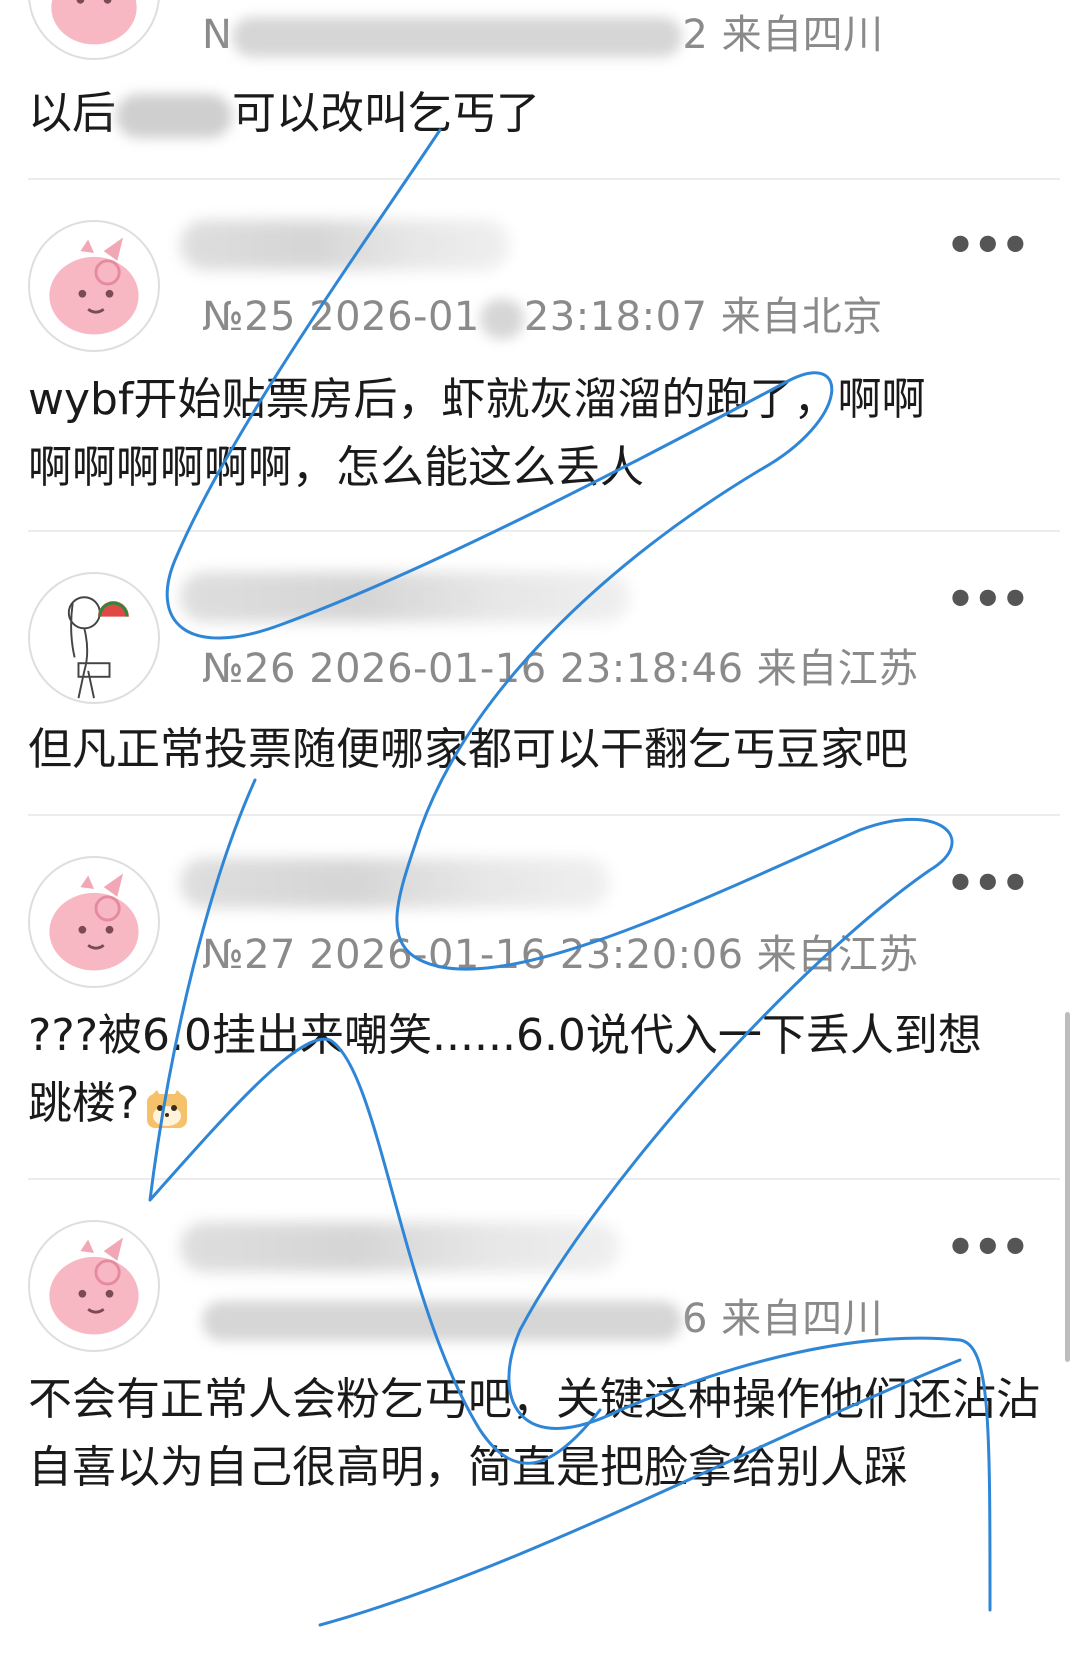 This screenshot has height=1674, width=1080. What do you see at coordinates (508, 1070) in the screenshot?
I see `comment-text: ???被6.0挂出来嘲笑......6.0说代入一下丢人到想跳楼?` at bounding box center [508, 1070].